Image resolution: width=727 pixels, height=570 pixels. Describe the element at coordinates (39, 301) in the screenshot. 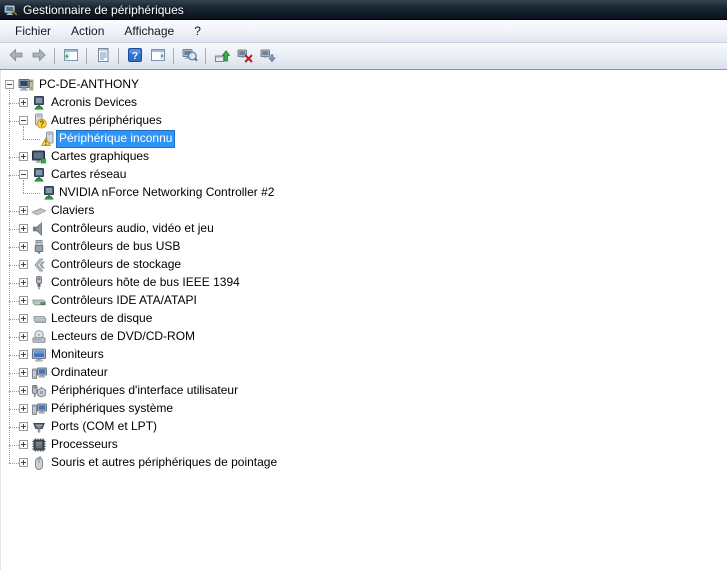

I see `ide-controller-icon` at that location.